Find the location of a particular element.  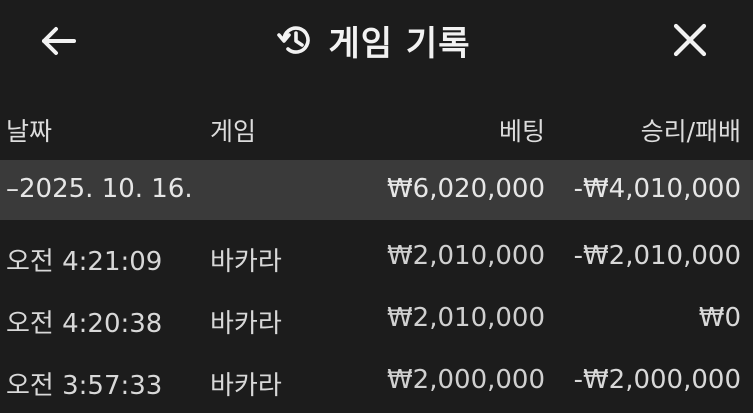

column-header-date: 날짜 is located at coordinates (29, 131).